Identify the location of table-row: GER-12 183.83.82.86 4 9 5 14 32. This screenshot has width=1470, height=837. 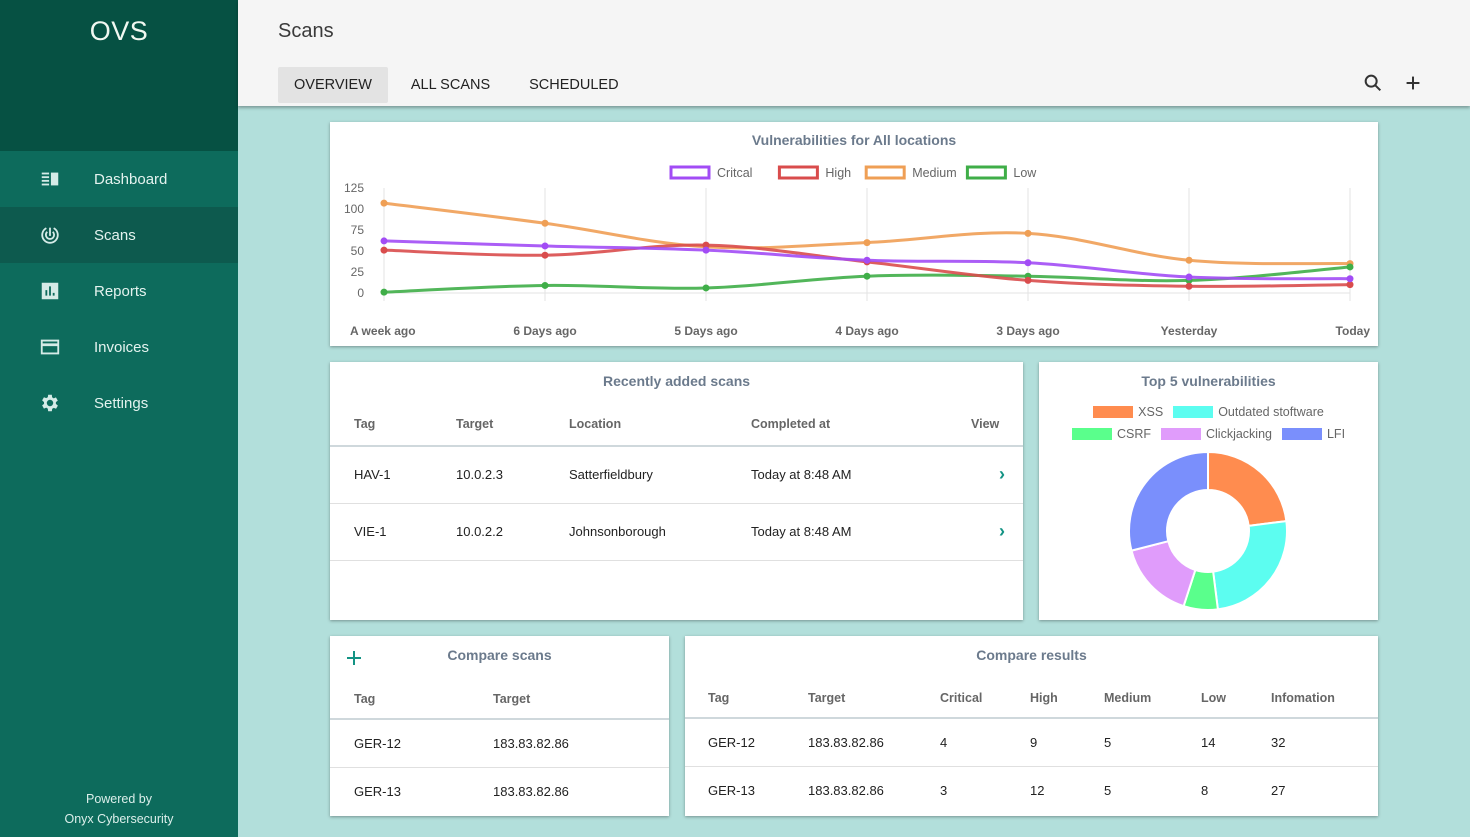
(1031, 742).